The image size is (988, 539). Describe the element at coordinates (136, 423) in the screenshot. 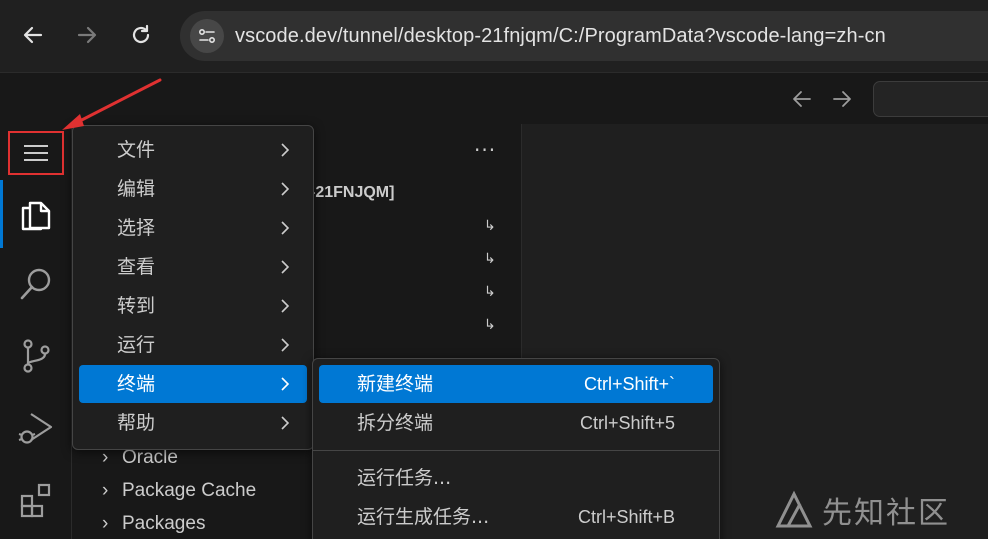

I see `menu-item-label: 帮助` at that location.